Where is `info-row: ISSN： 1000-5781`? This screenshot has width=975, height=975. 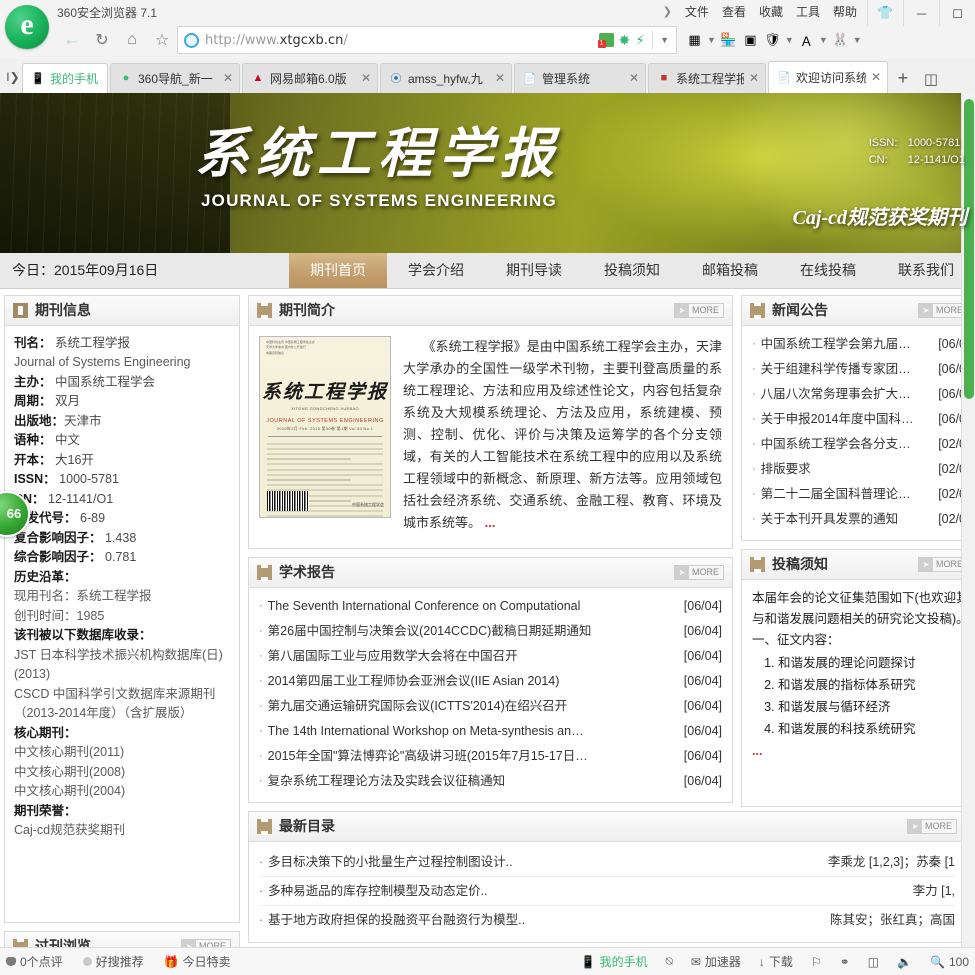
info-row: ISSN： 1000-5781 is located at coordinates (66, 479).